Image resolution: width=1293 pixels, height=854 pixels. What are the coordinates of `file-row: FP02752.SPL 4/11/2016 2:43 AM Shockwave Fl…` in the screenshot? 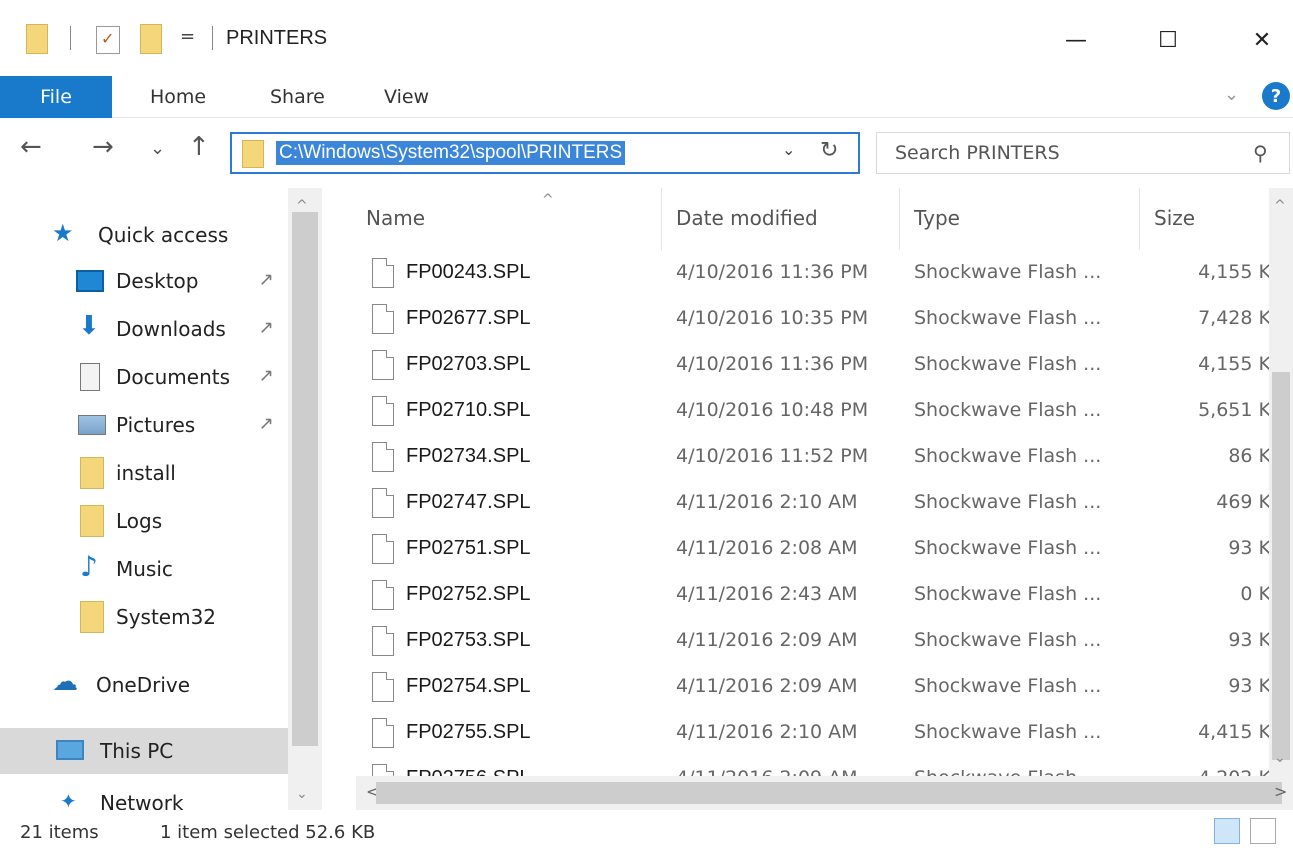 It's located at (799, 595).